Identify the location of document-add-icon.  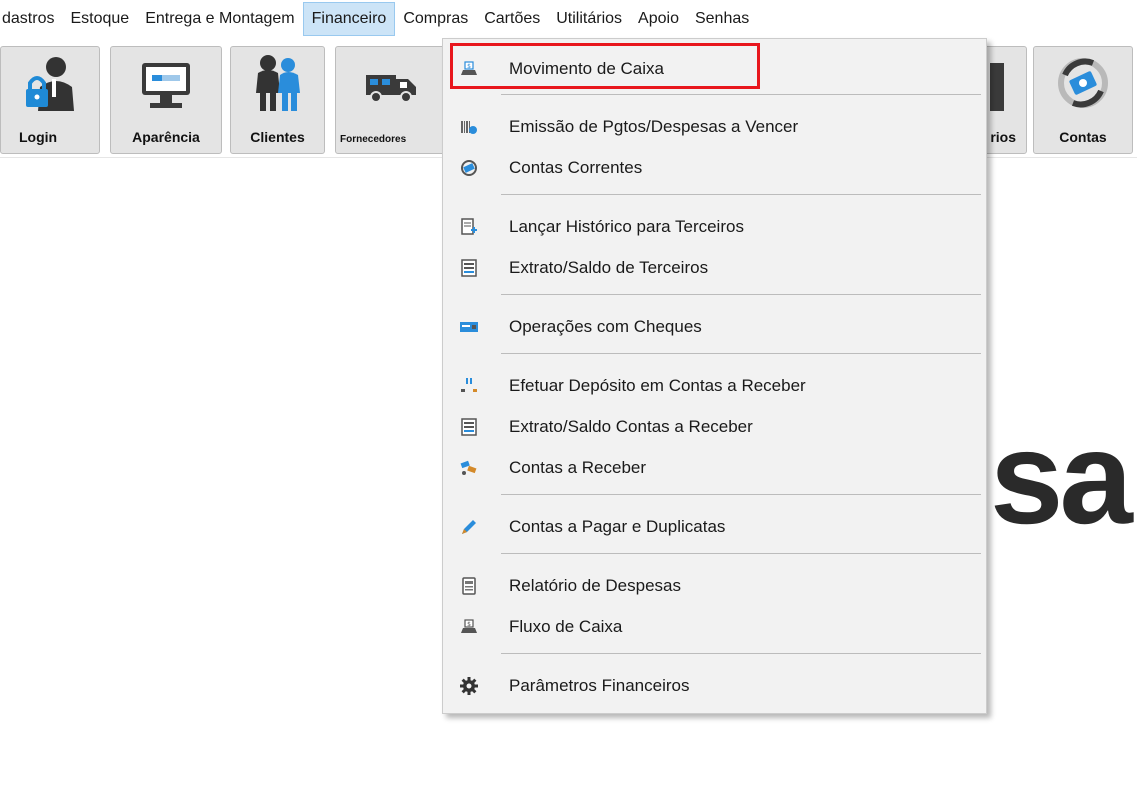
(469, 226).